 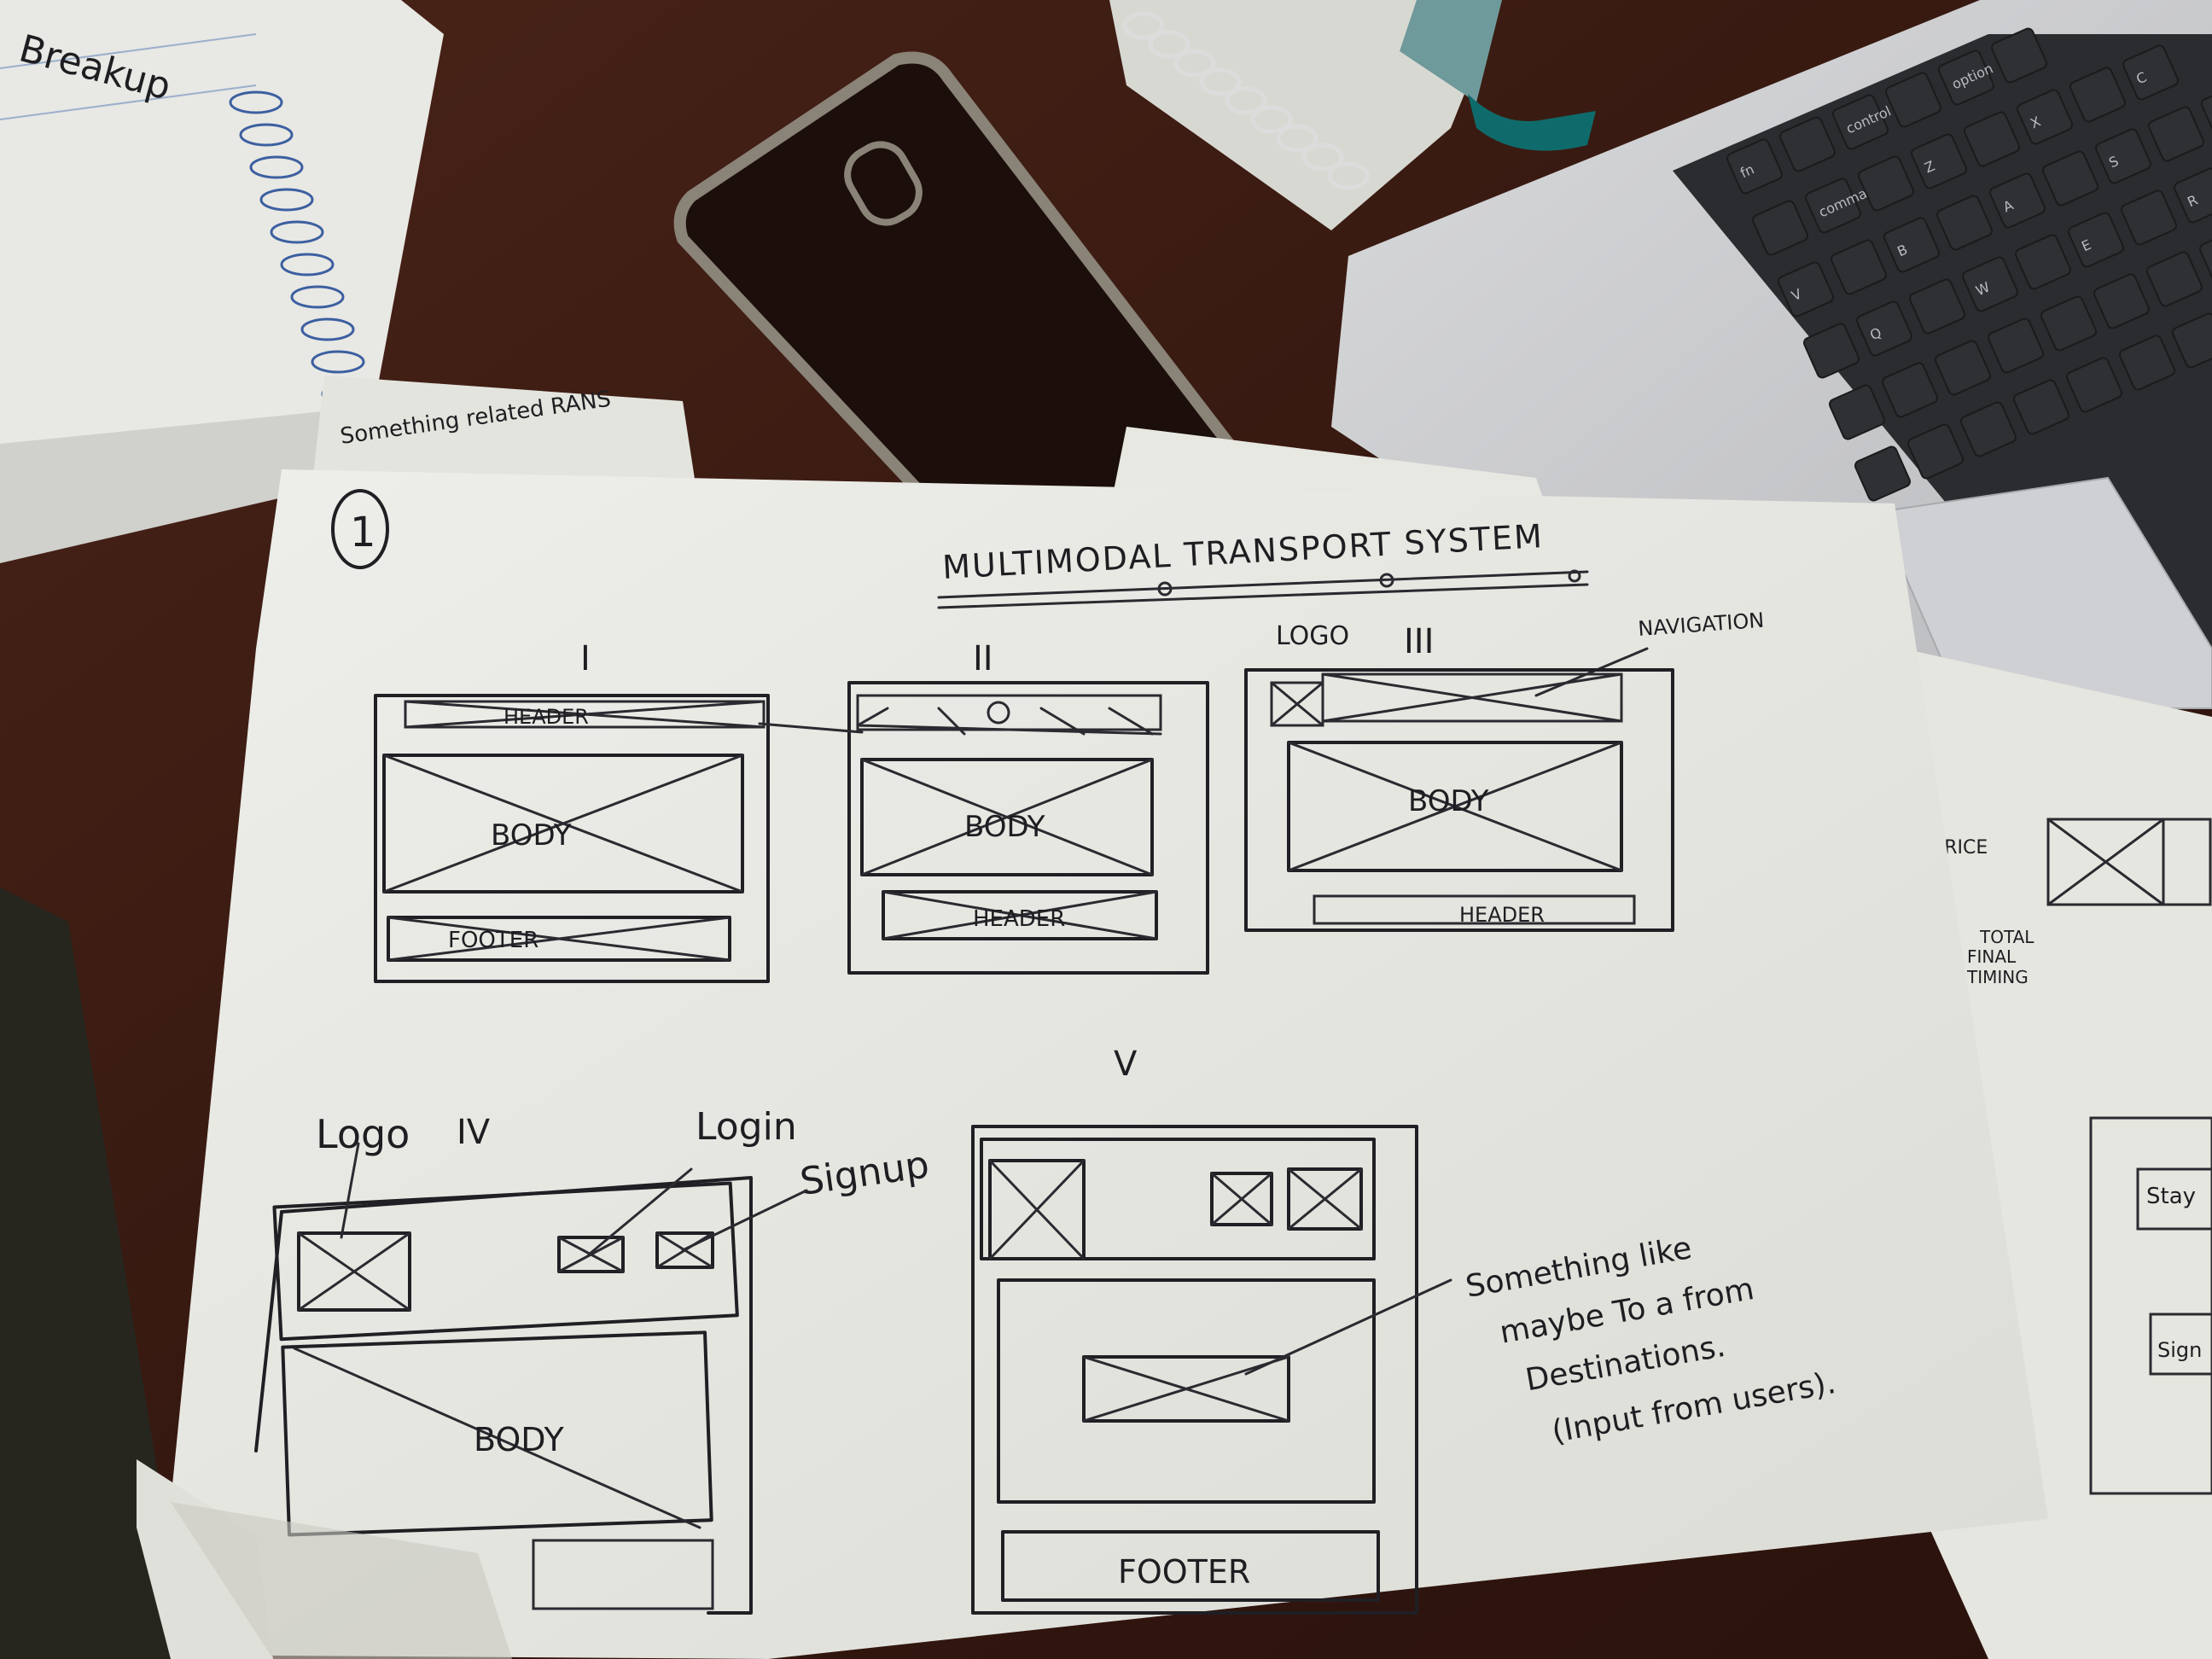 What do you see at coordinates (2171, 1196) in the screenshot?
I see `right-label-stay: Stay` at bounding box center [2171, 1196].